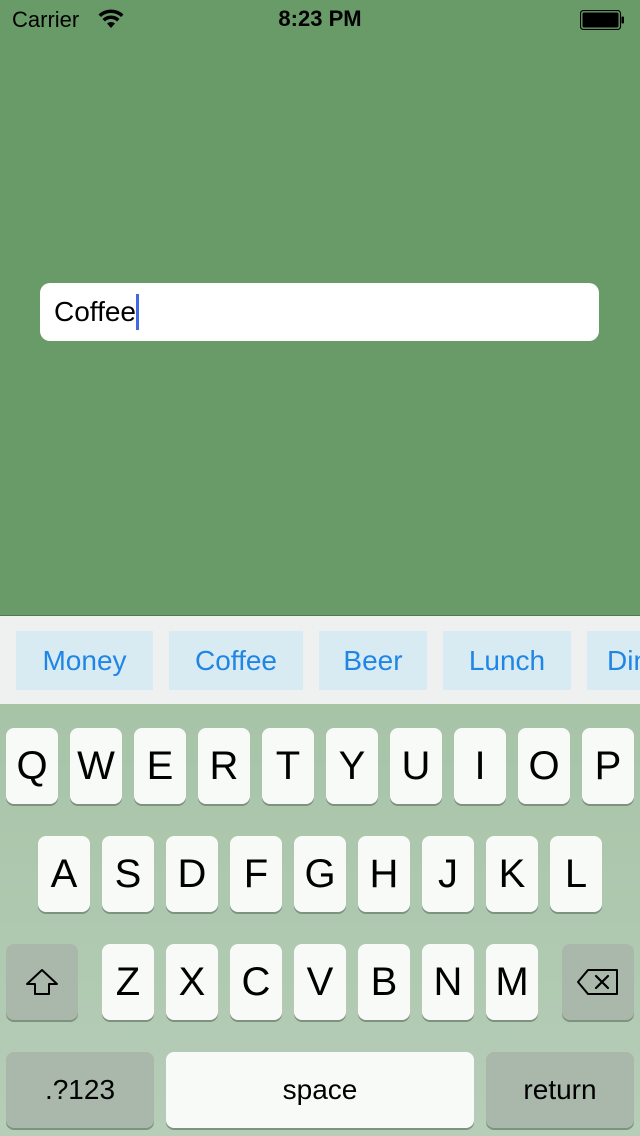  I want to click on status-bar: Carrier 8:23 PM, so click(320, 20).